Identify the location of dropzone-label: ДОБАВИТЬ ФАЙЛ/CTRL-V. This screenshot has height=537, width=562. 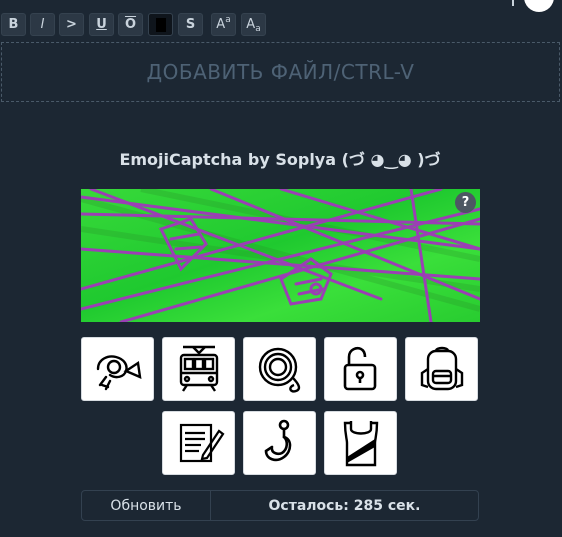
(280, 72).